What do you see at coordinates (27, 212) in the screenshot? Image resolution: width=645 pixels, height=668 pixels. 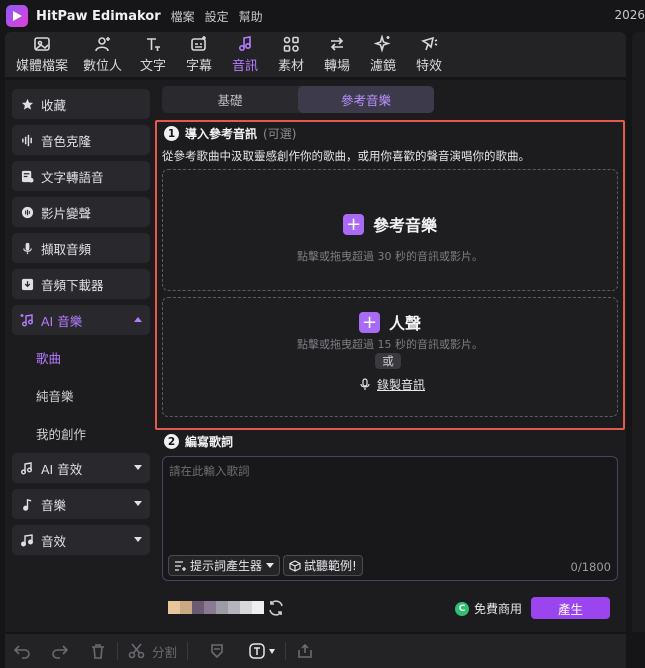 I see `voice-change-icon` at bounding box center [27, 212].